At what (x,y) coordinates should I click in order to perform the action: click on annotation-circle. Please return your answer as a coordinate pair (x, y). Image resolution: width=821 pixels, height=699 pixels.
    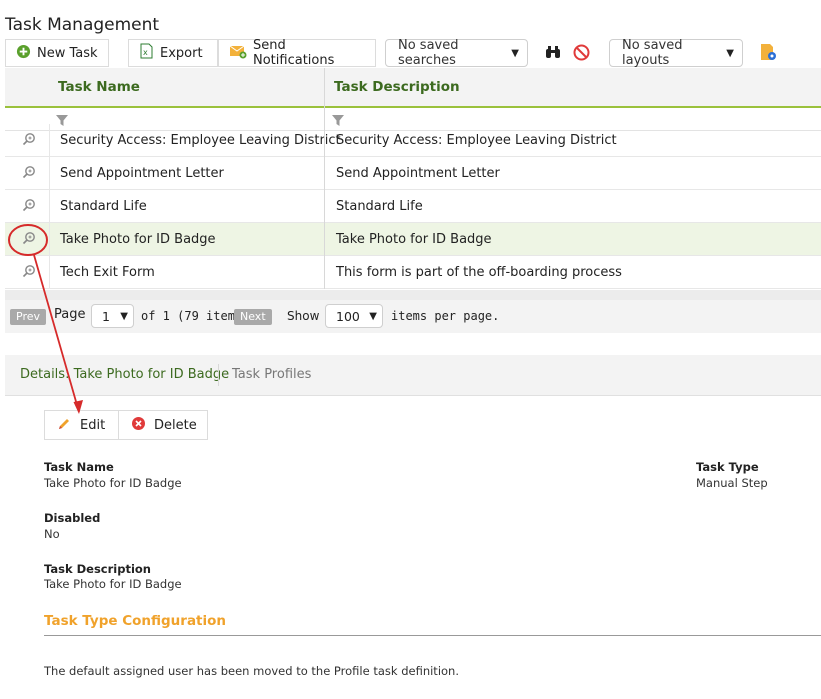
    Looking at the image, I should click on (28, 240).